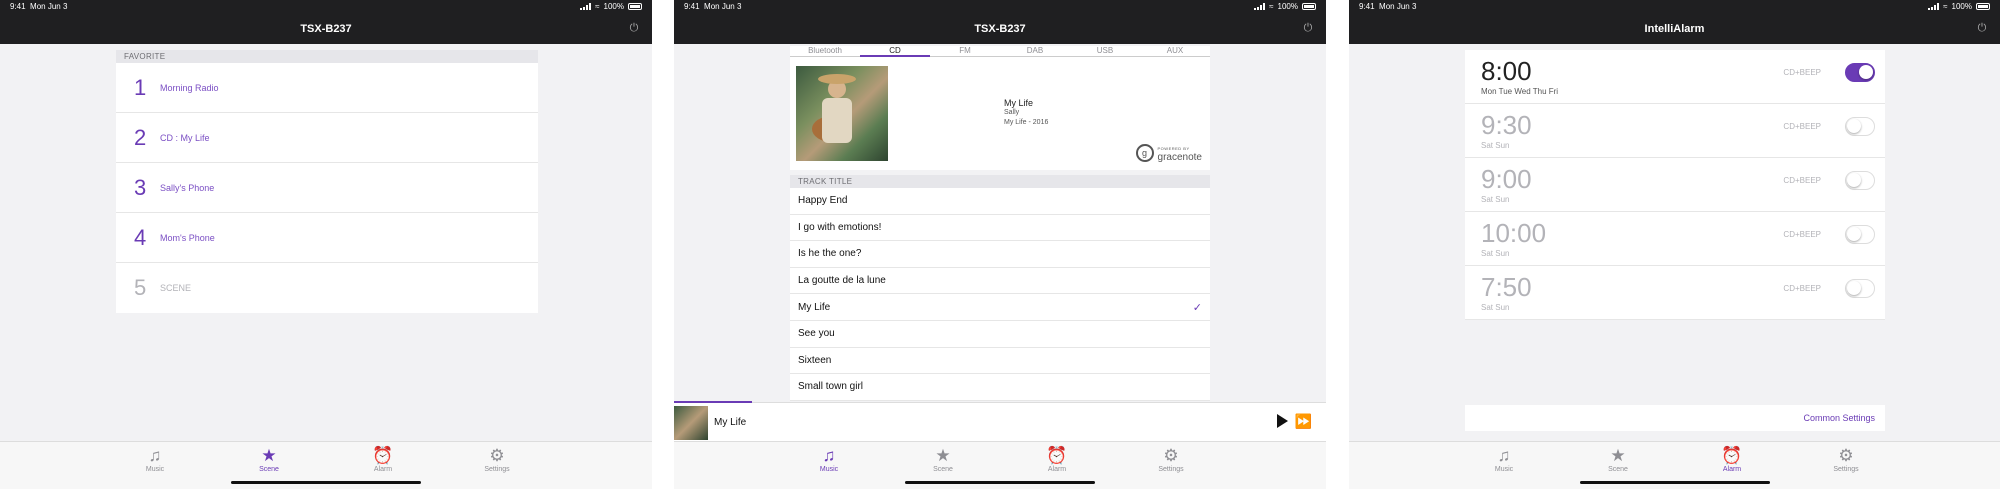 The height and width of the screenshot is (489, 2000). Describe the element at coordinates (943, 455) in the screenshot. I see `star-icon: ★` at that location.